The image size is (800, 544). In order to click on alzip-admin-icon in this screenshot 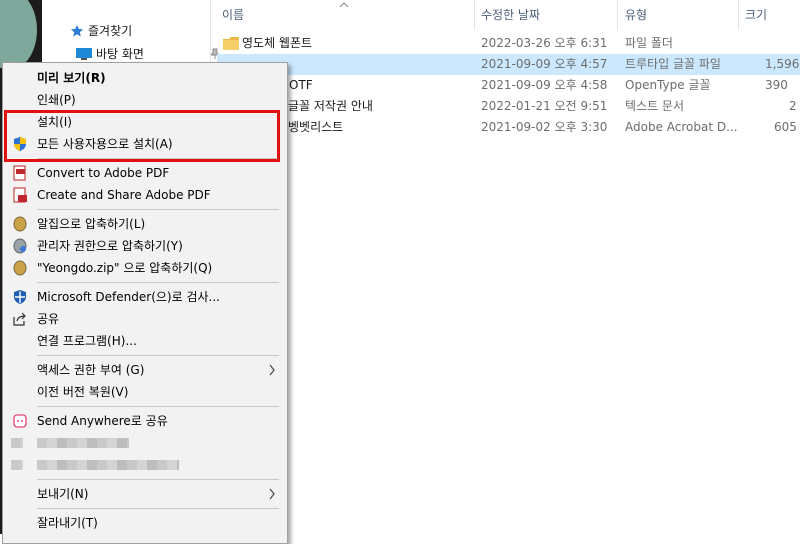, I will do `click(20, 246)`.